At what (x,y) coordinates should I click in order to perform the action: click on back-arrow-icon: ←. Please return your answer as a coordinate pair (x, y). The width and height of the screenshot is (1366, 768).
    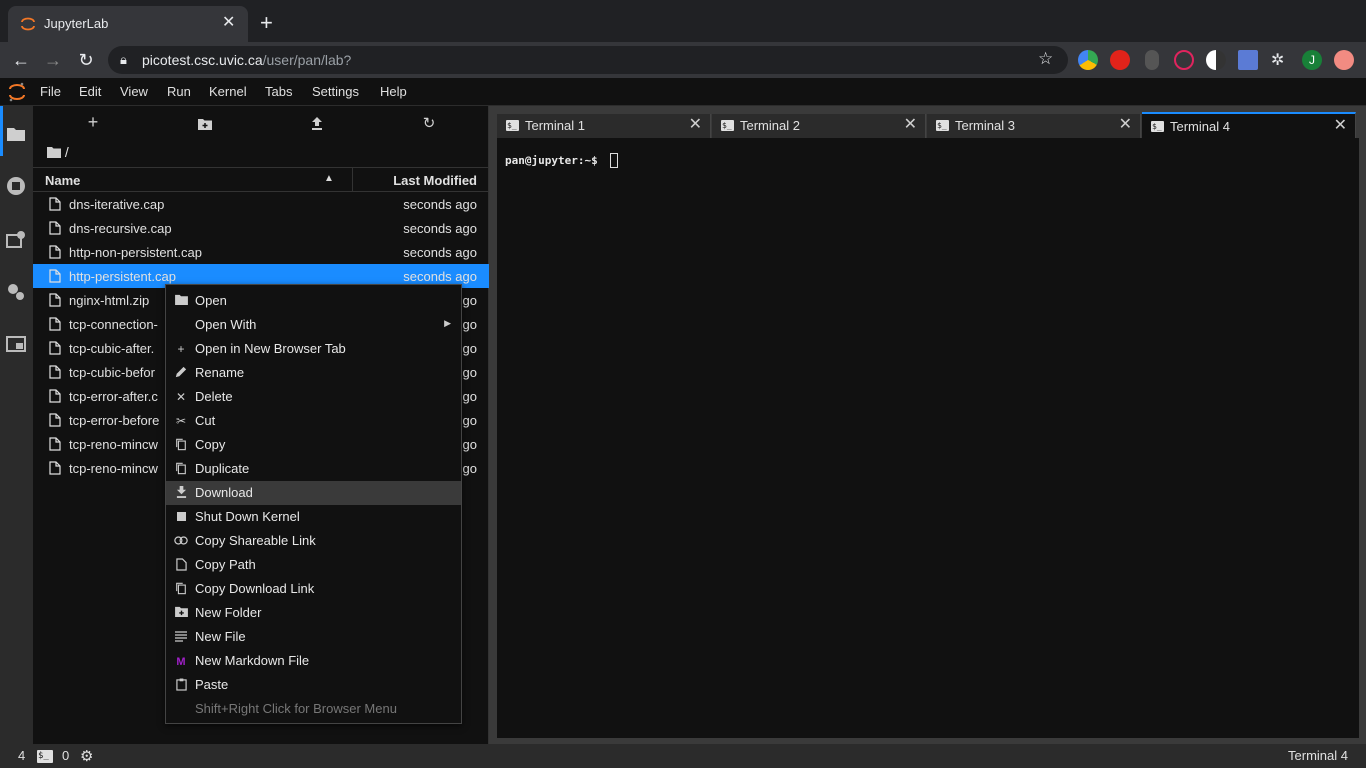
    Looking at the image, I should click on (21, 60).